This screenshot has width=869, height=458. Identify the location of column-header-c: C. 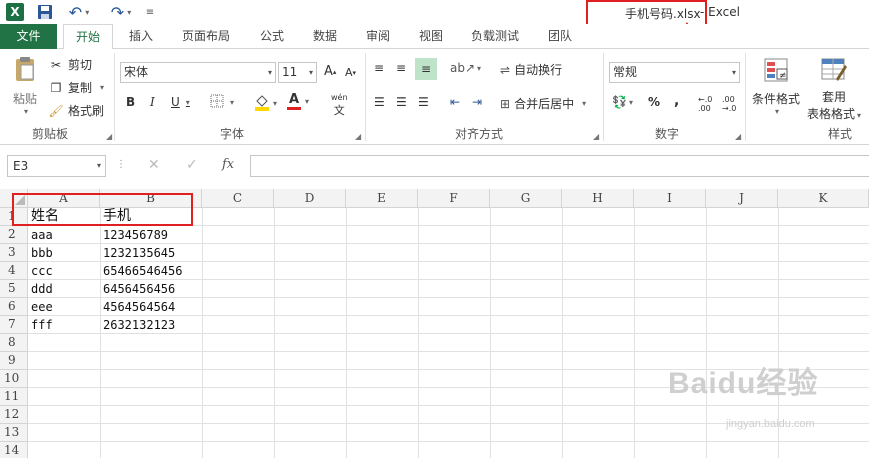
(238, 198).